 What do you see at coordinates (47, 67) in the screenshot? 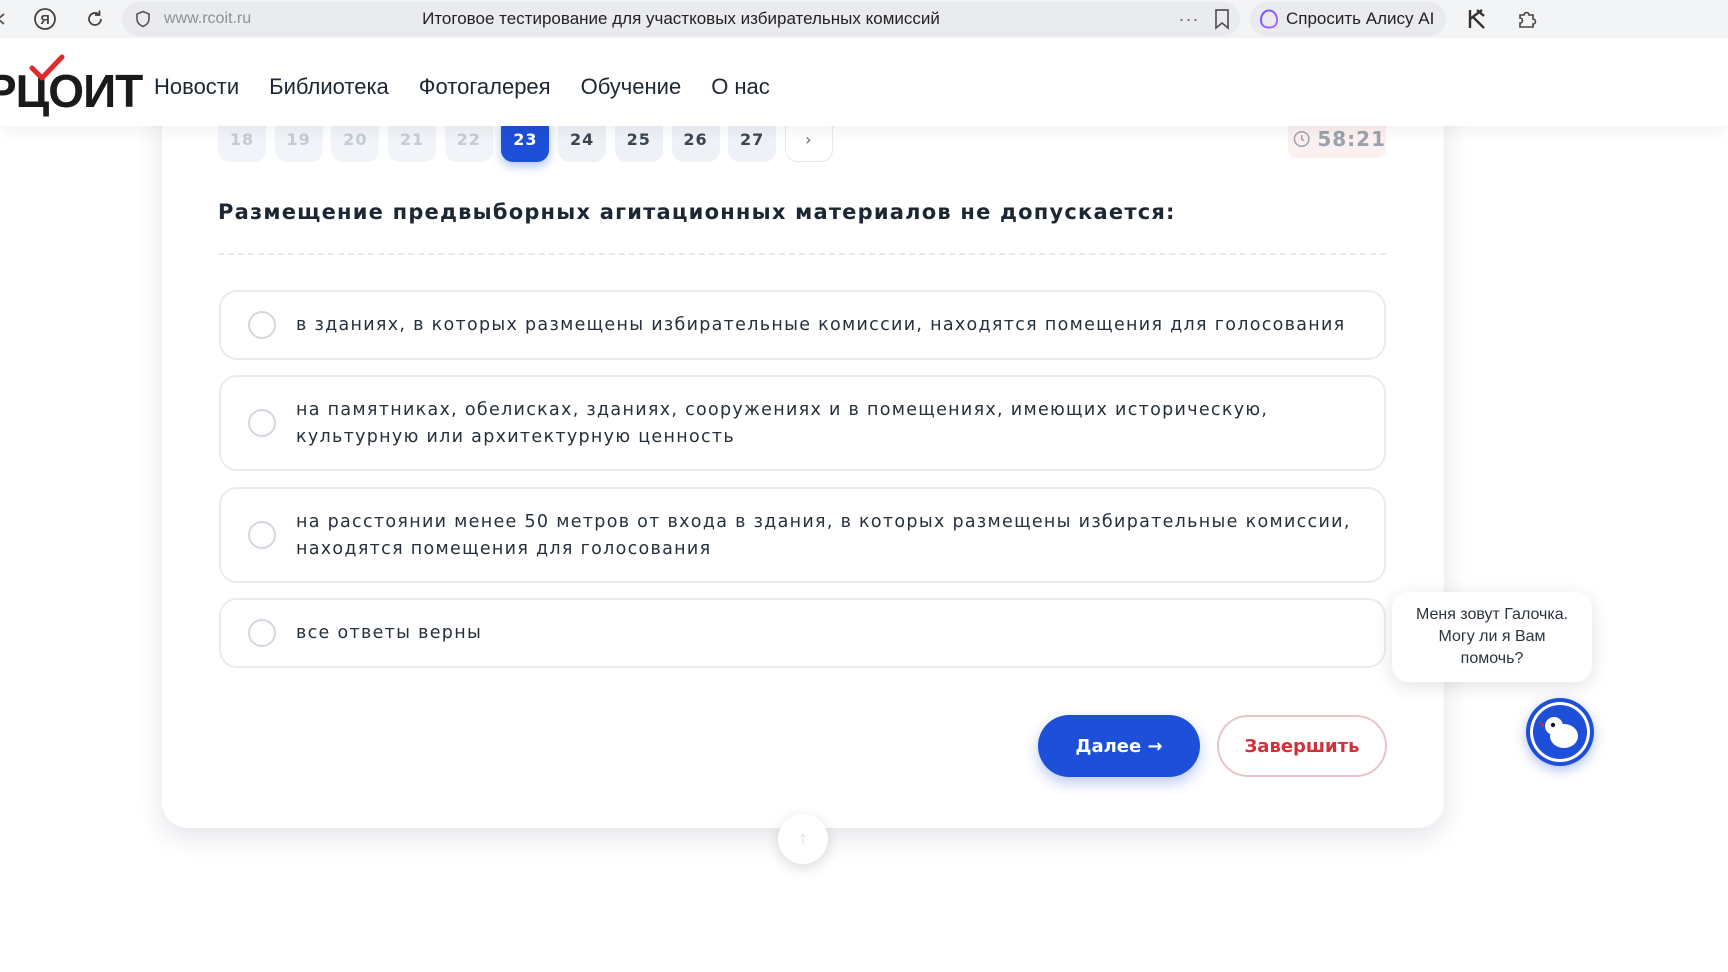
I see `logo-checkmark-icon` at bounding box center [47, 67].